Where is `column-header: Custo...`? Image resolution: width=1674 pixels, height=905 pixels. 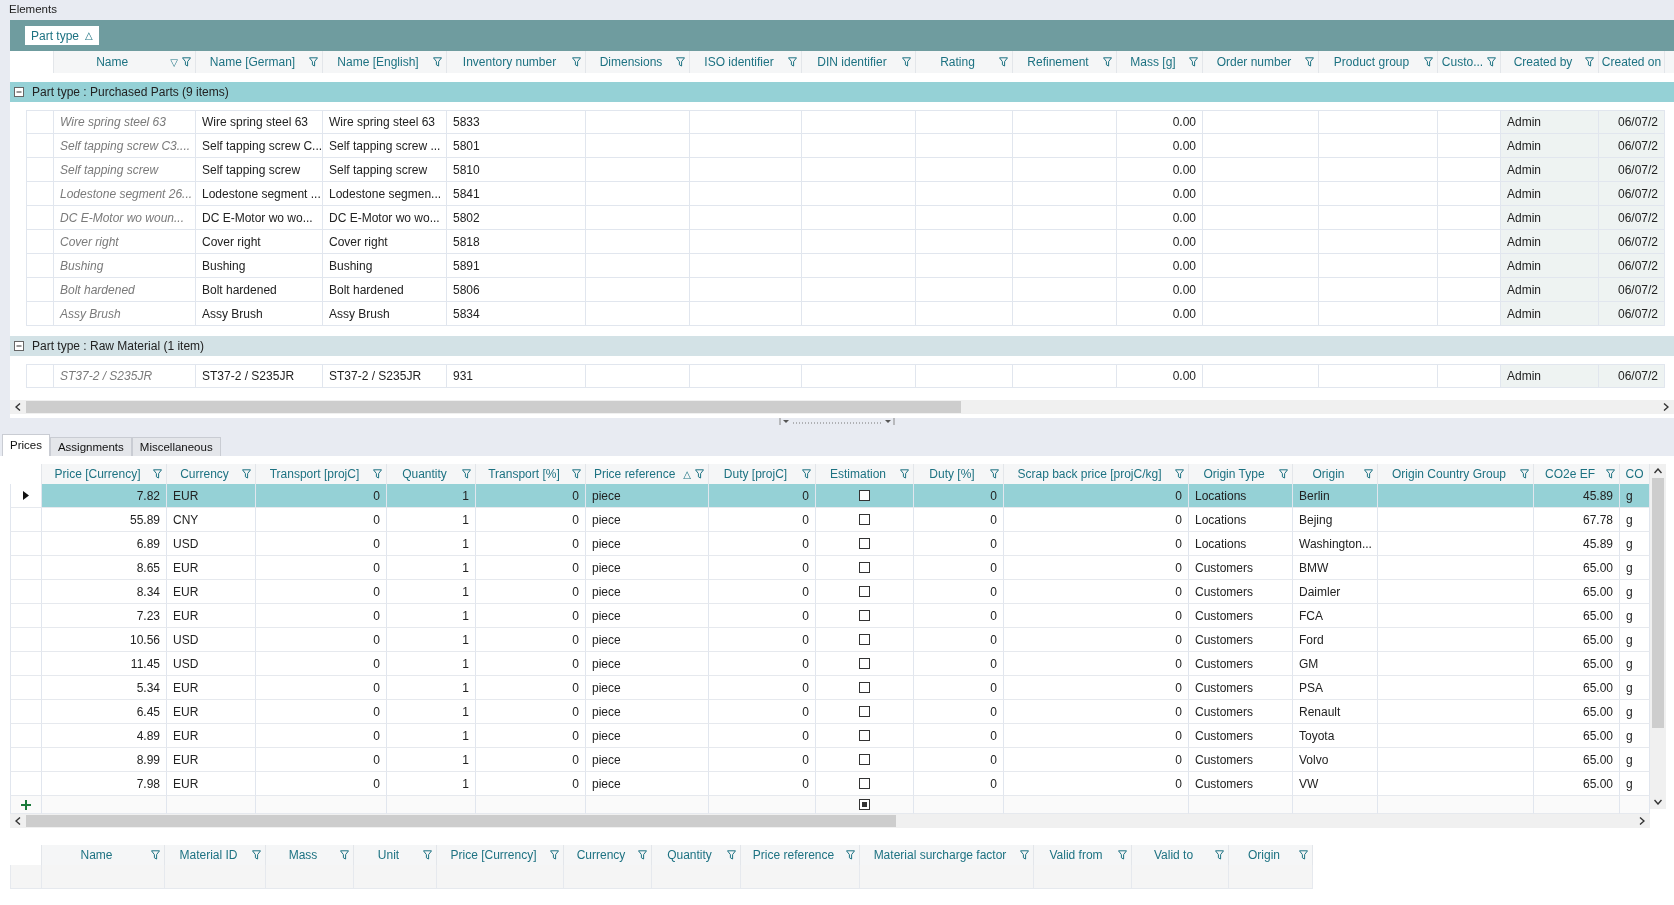
column-header: Custo... is located at coordinates (1469, 62).